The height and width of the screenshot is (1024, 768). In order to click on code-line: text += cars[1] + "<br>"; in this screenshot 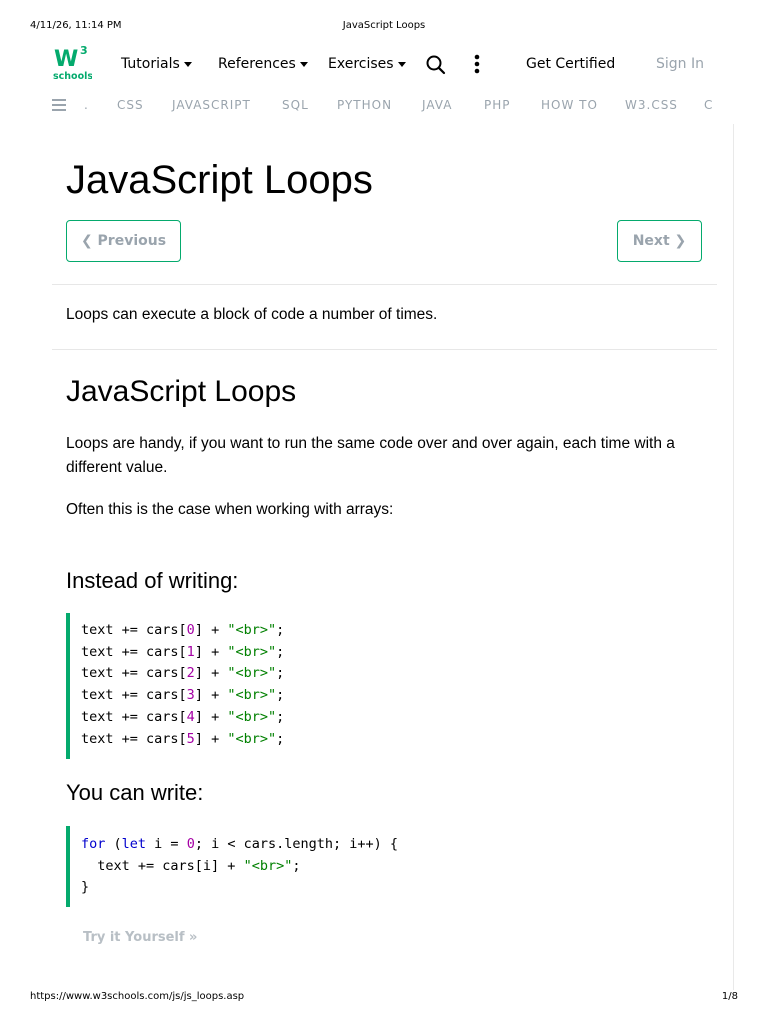, I will do `click(183, 651)`.